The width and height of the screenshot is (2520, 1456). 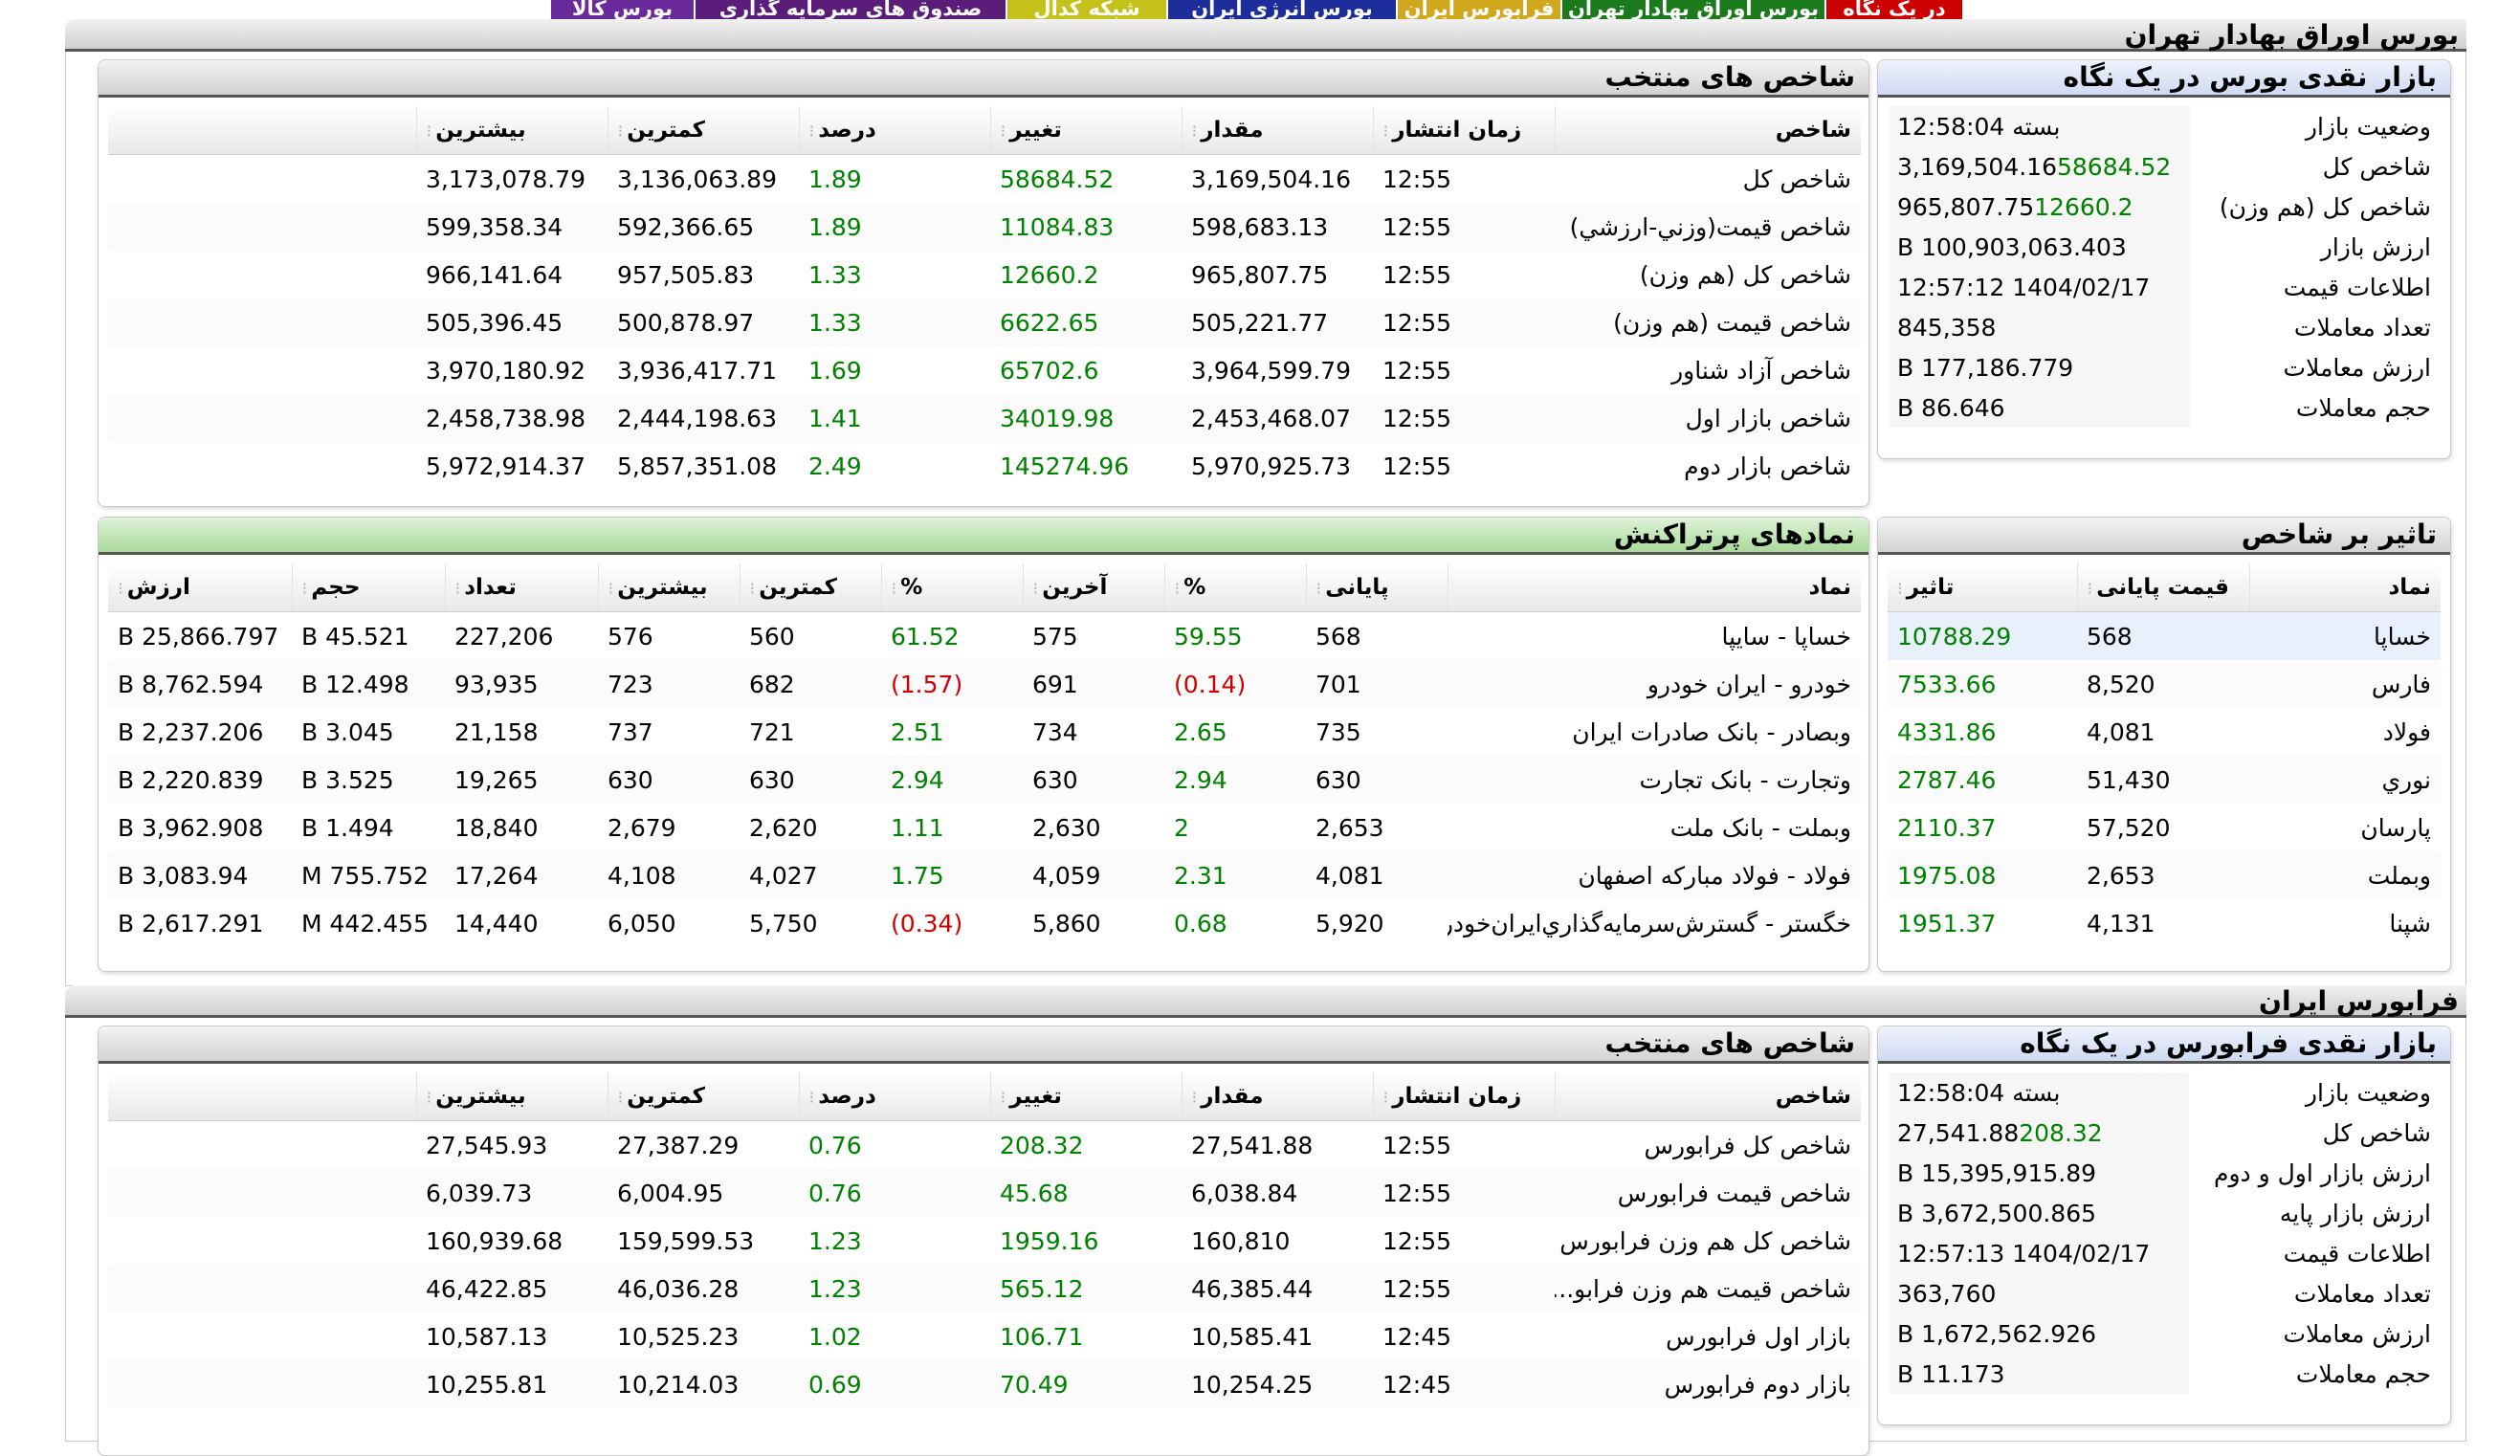 I want to click on table-cell: پارسان, so click(x=2345, y=828).